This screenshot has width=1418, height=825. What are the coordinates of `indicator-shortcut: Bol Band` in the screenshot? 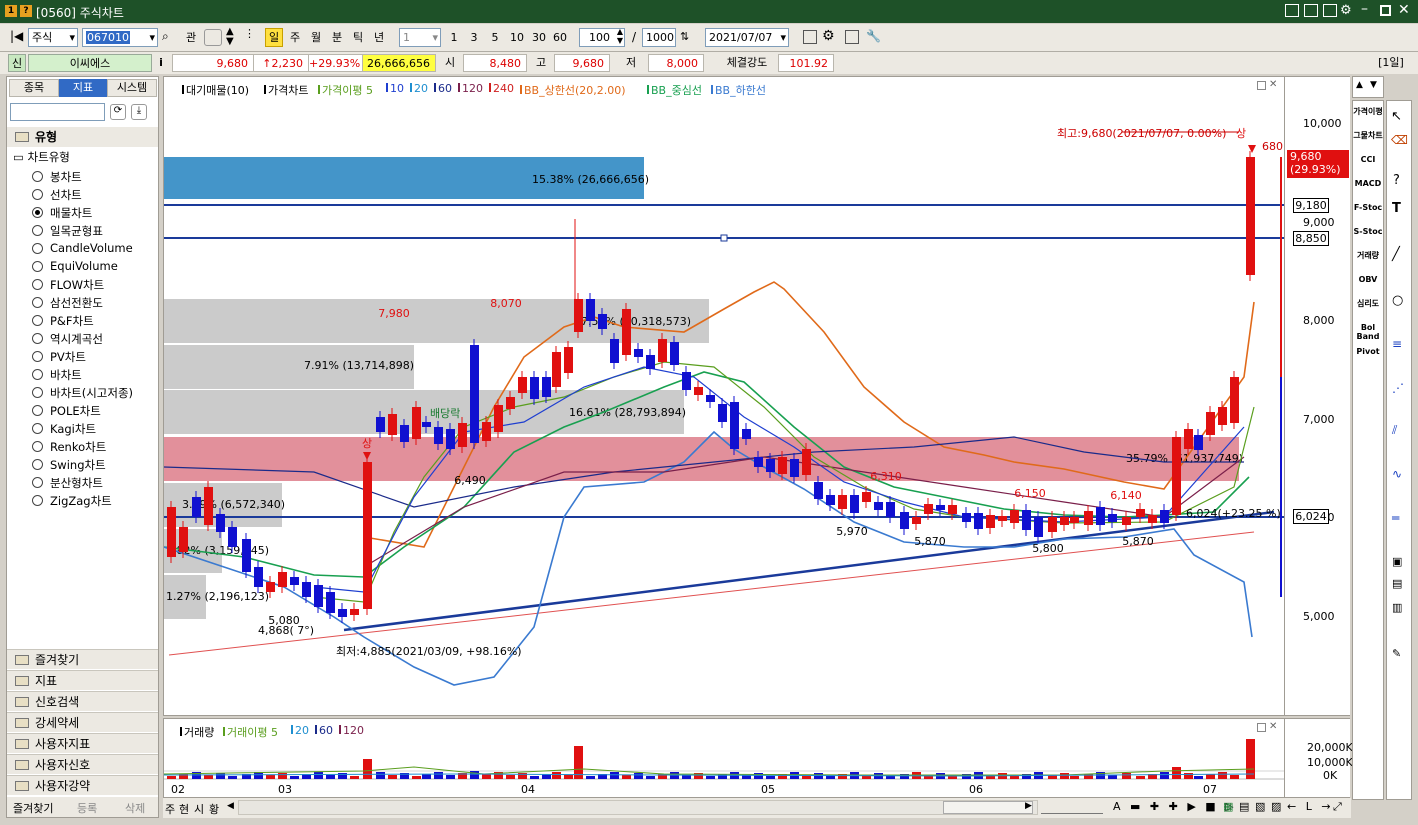 It's located at (1368, 332).